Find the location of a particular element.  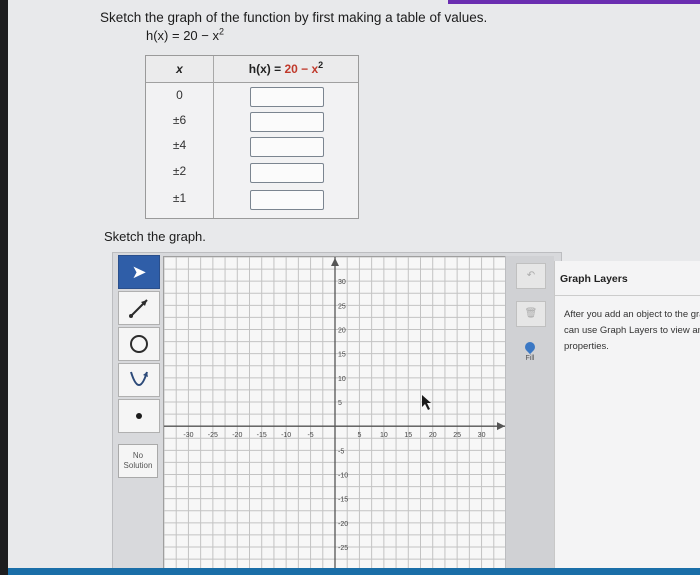

graph-layers-header: Graph Layers is located at coordinates (627, 278).